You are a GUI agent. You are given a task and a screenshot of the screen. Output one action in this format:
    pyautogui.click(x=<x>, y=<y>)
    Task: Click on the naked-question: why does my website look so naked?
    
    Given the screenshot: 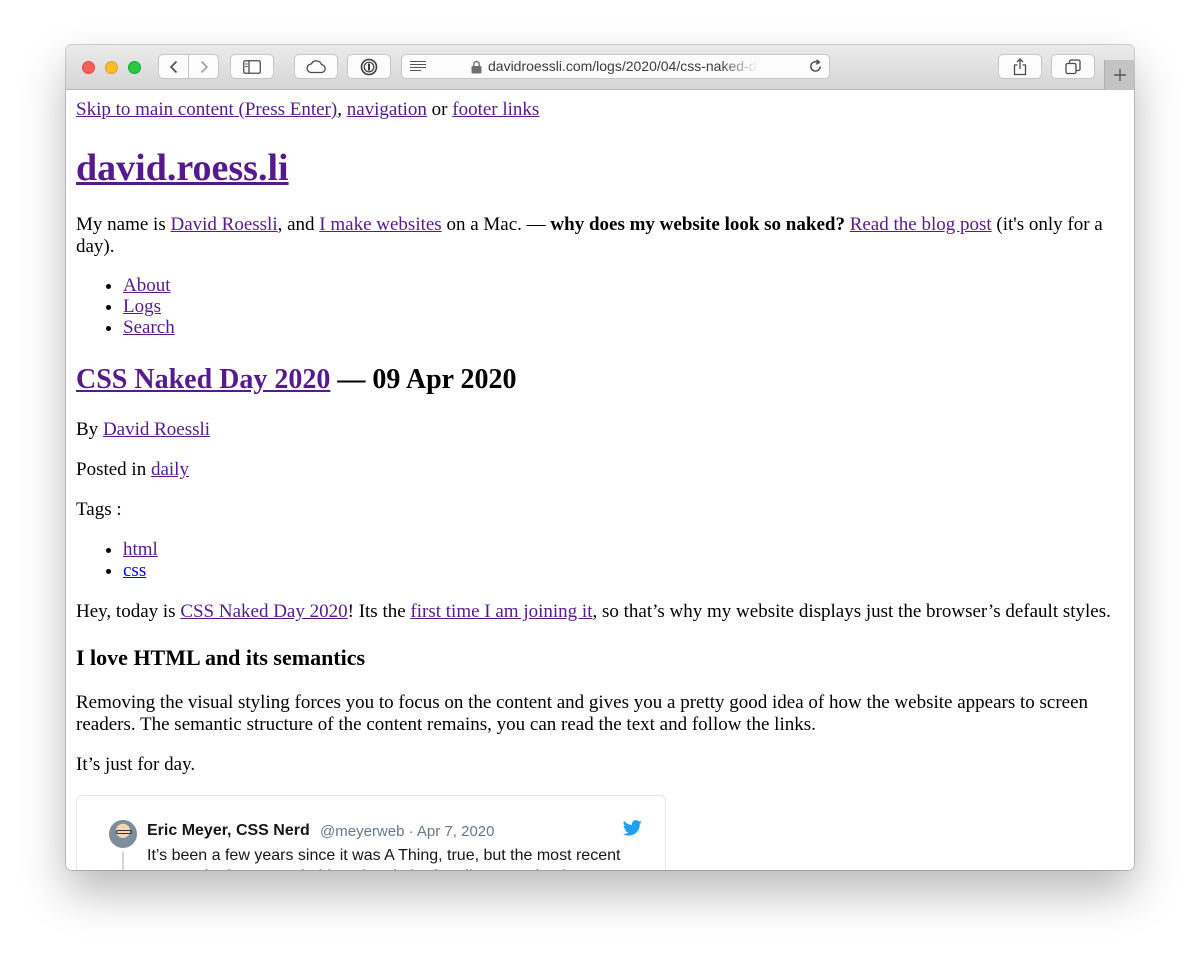 What is the action you would take?
    pyautogui.click(x=697, y=224)
    